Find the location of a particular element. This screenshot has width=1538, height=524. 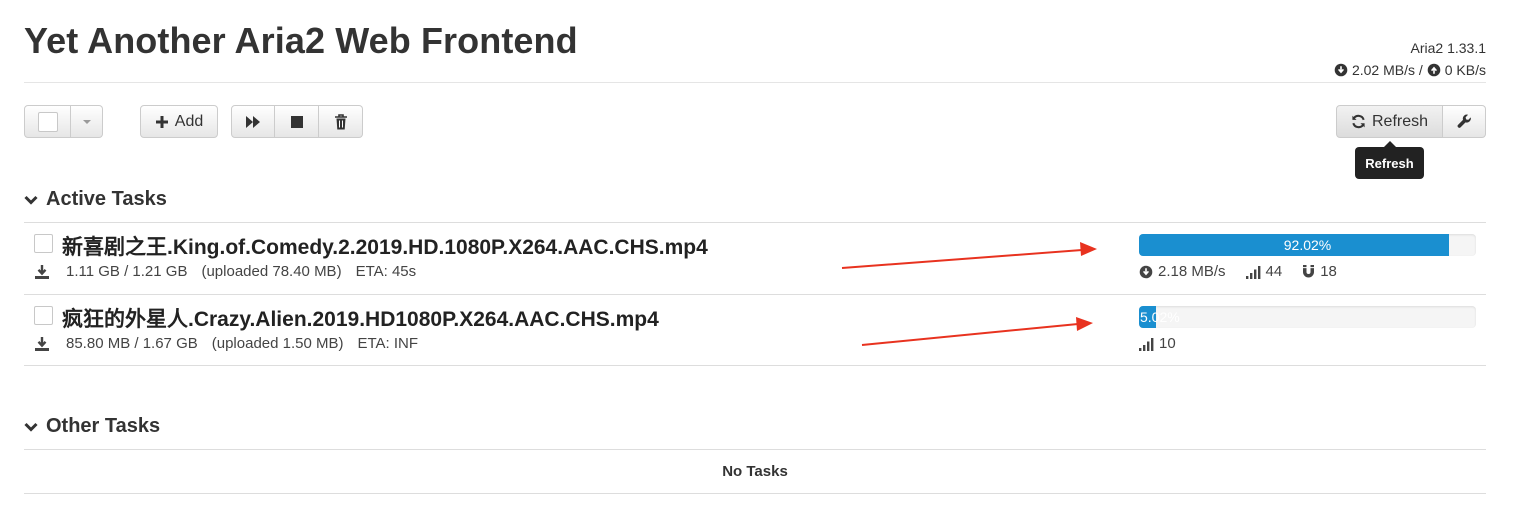

trash-icon is located at coordinates (340, 121).